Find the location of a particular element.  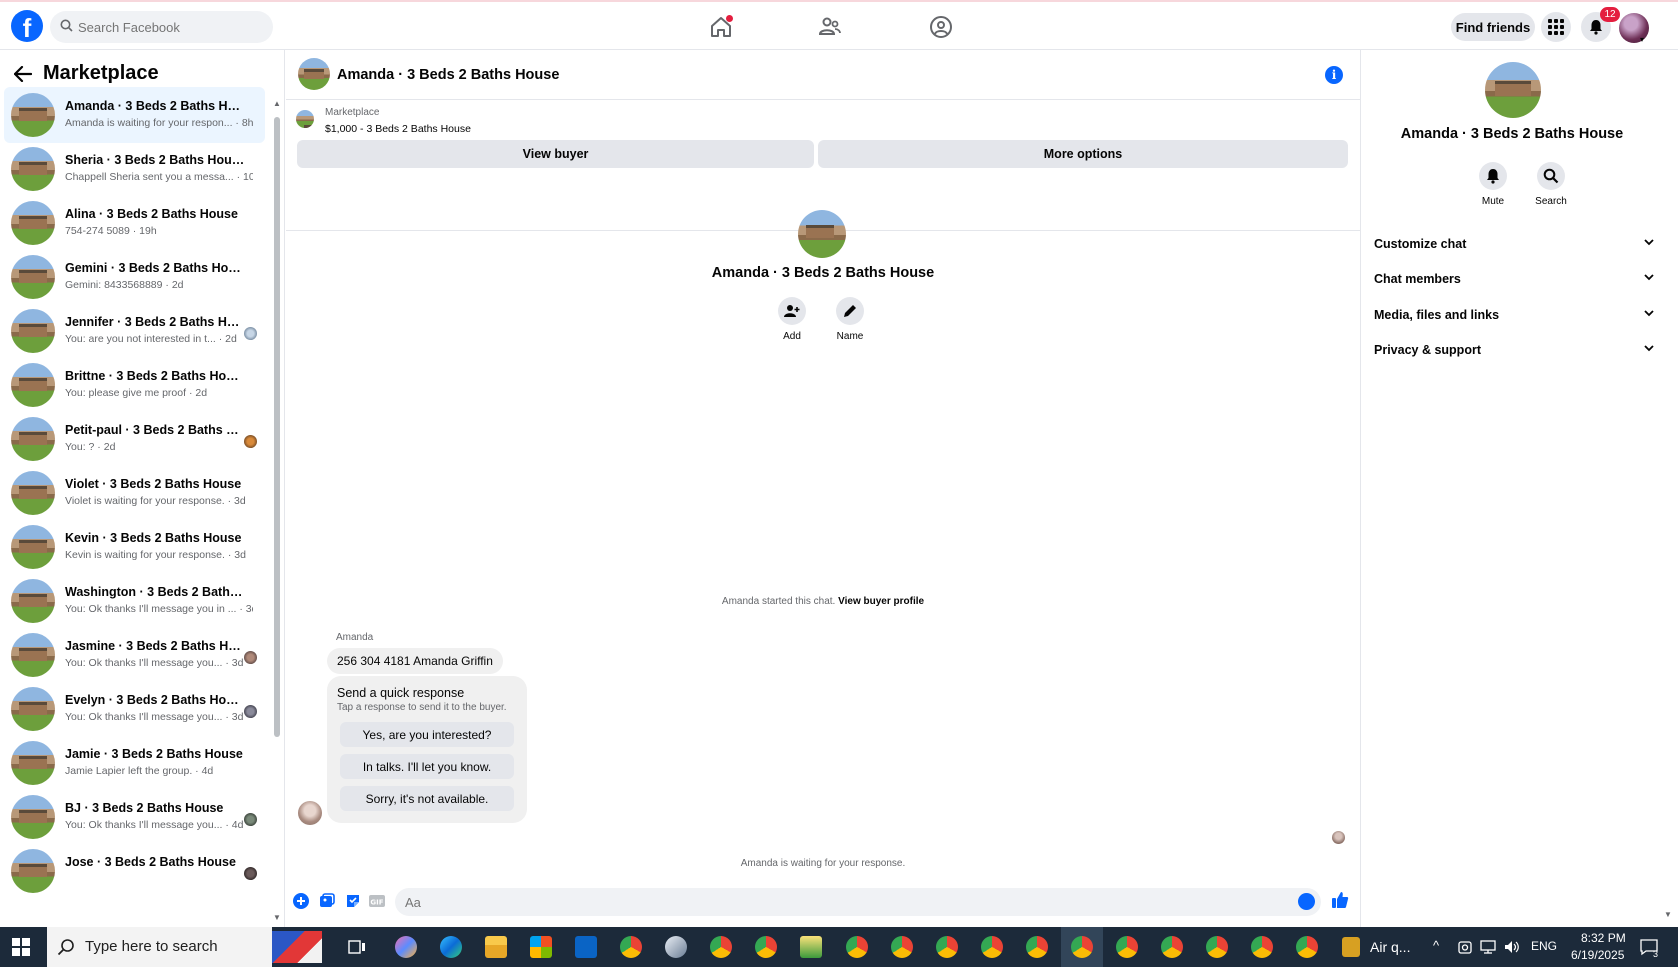

search-input is located at coordinates (171, 27).